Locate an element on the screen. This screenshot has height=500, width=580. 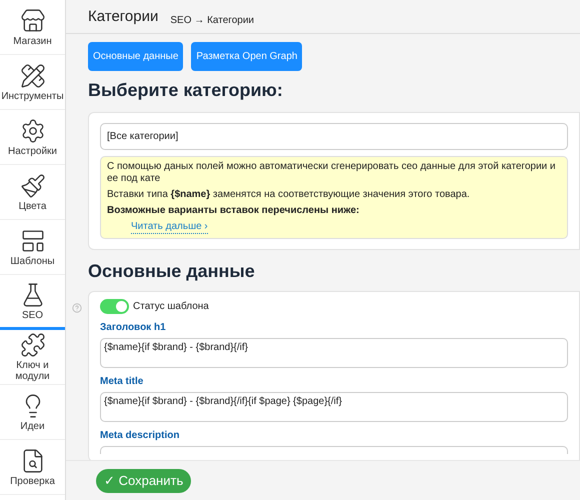
sidebar-item: Магазин is located at coordinates (32, 27).